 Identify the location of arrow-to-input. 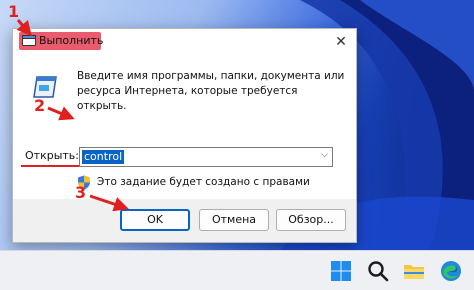
(61, 113).